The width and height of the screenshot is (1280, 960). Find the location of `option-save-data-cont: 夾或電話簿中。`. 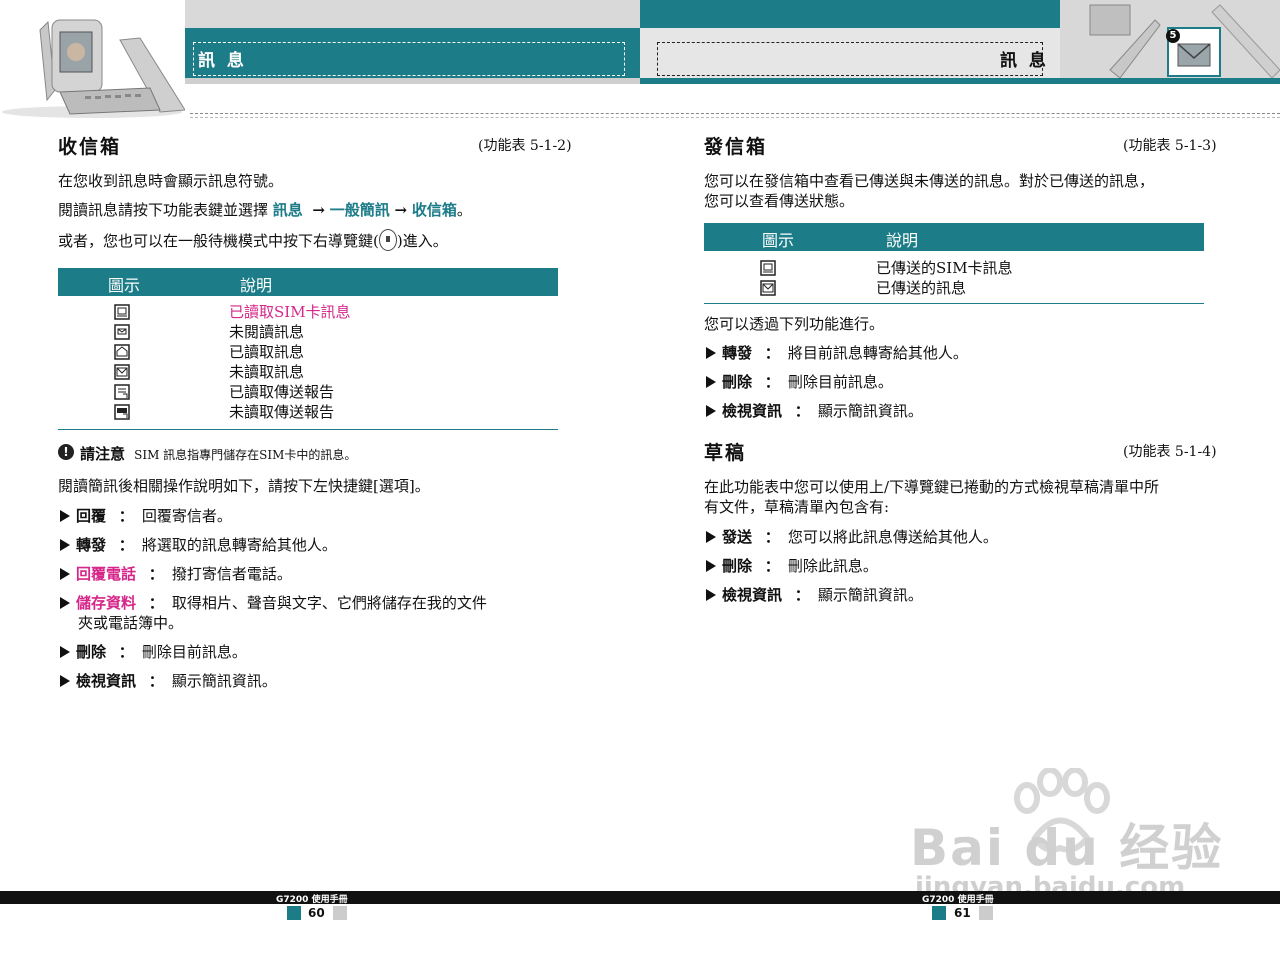

option-save-data-cont: 夾或電話簿中。 is located at coordinates (131, 623).